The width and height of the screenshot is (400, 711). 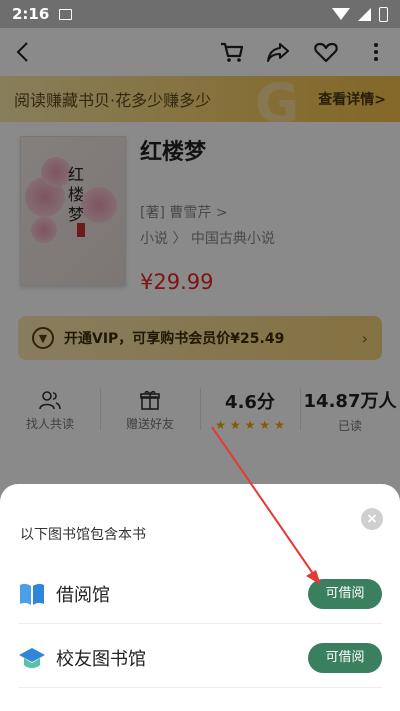 What do you see at coordinates (232, 52) in the screenshot?
I see `cart-icon` at bounding box center [232, 52].